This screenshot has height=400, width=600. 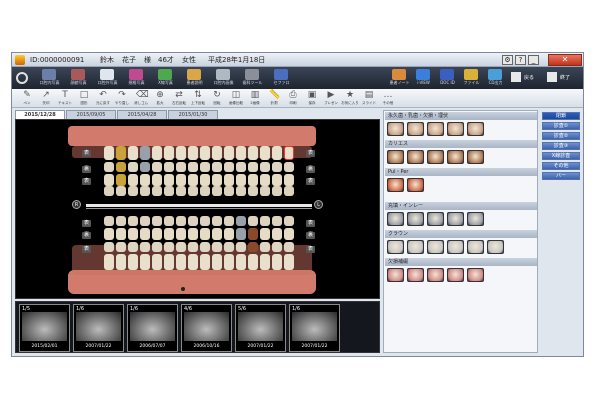 What do you see at coordinates (561, 126) in the screenshot?
I see `side-button: 診査①` at bounding box center [561, 126].